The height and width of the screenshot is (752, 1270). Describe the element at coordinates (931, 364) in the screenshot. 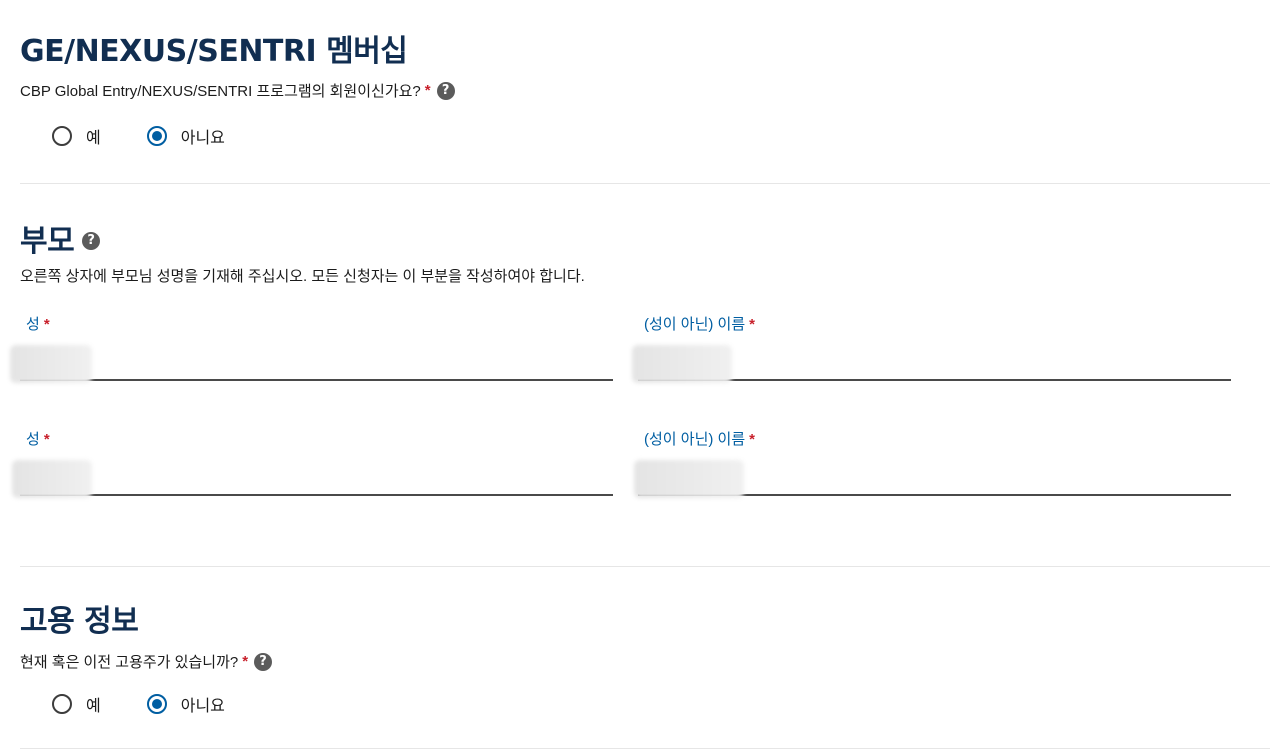

I see `parent1-first-name-input` at that location.